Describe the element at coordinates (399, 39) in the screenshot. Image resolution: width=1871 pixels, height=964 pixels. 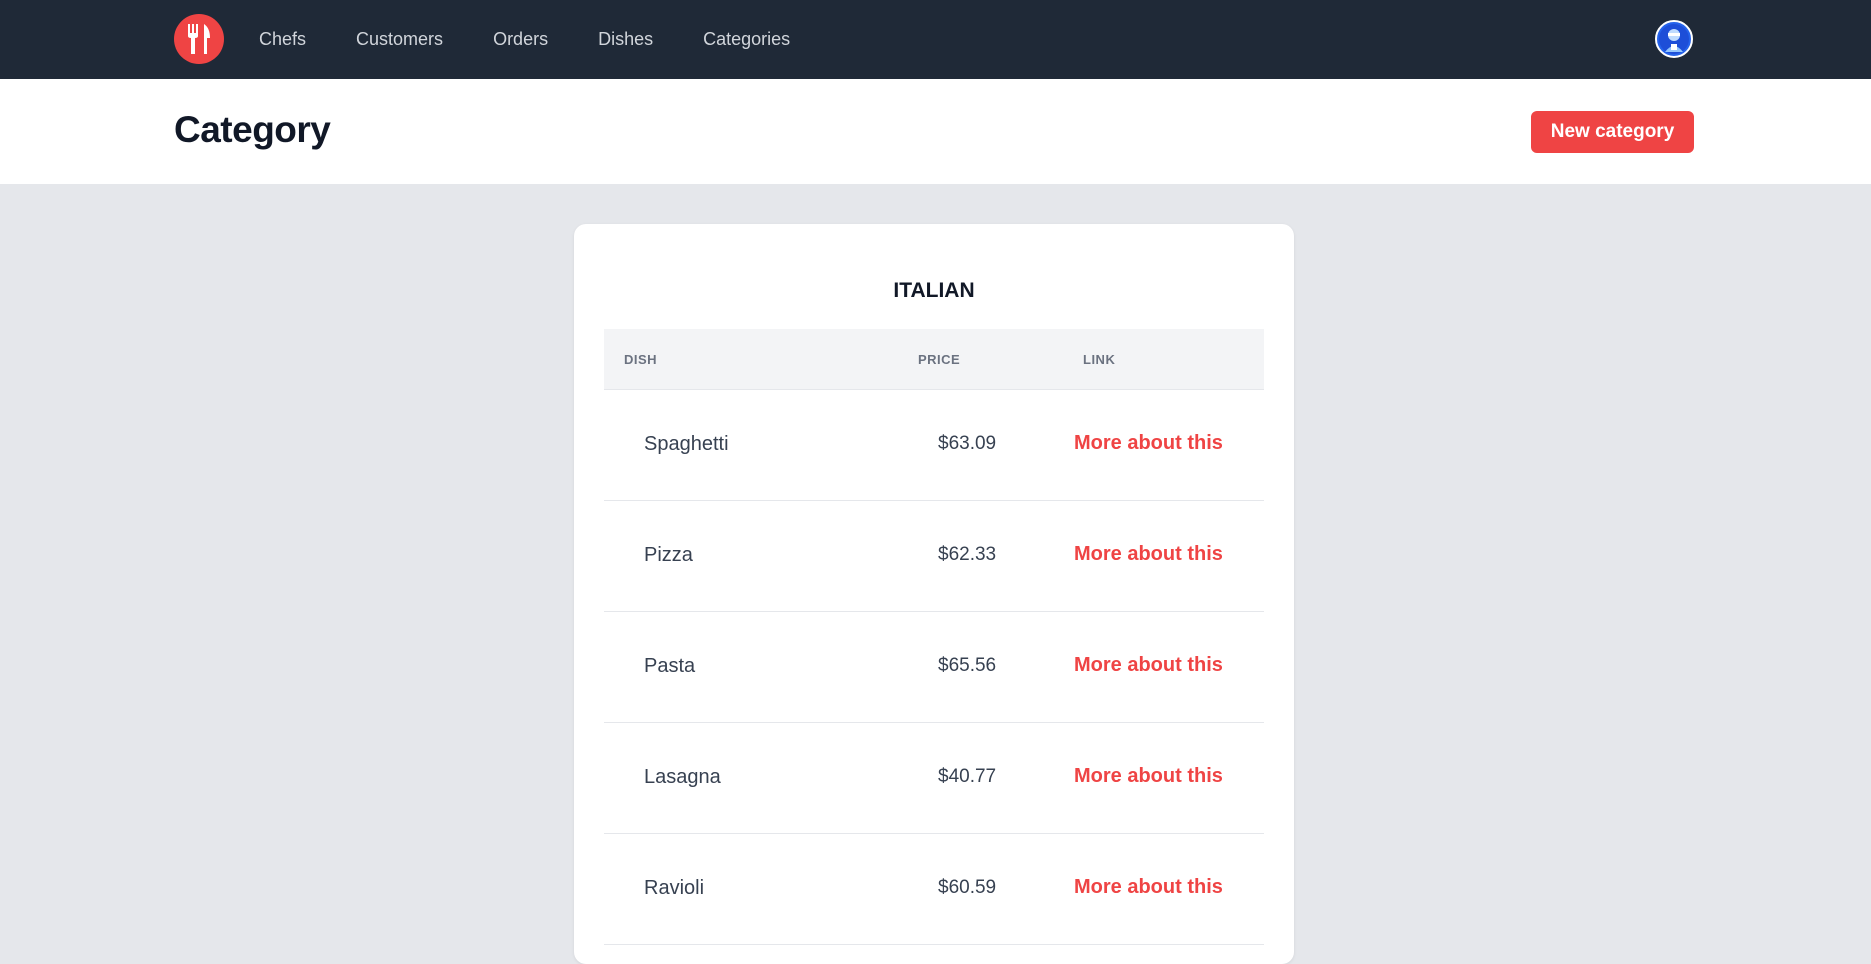
I see `nav-customers-link: Customers` at that location.